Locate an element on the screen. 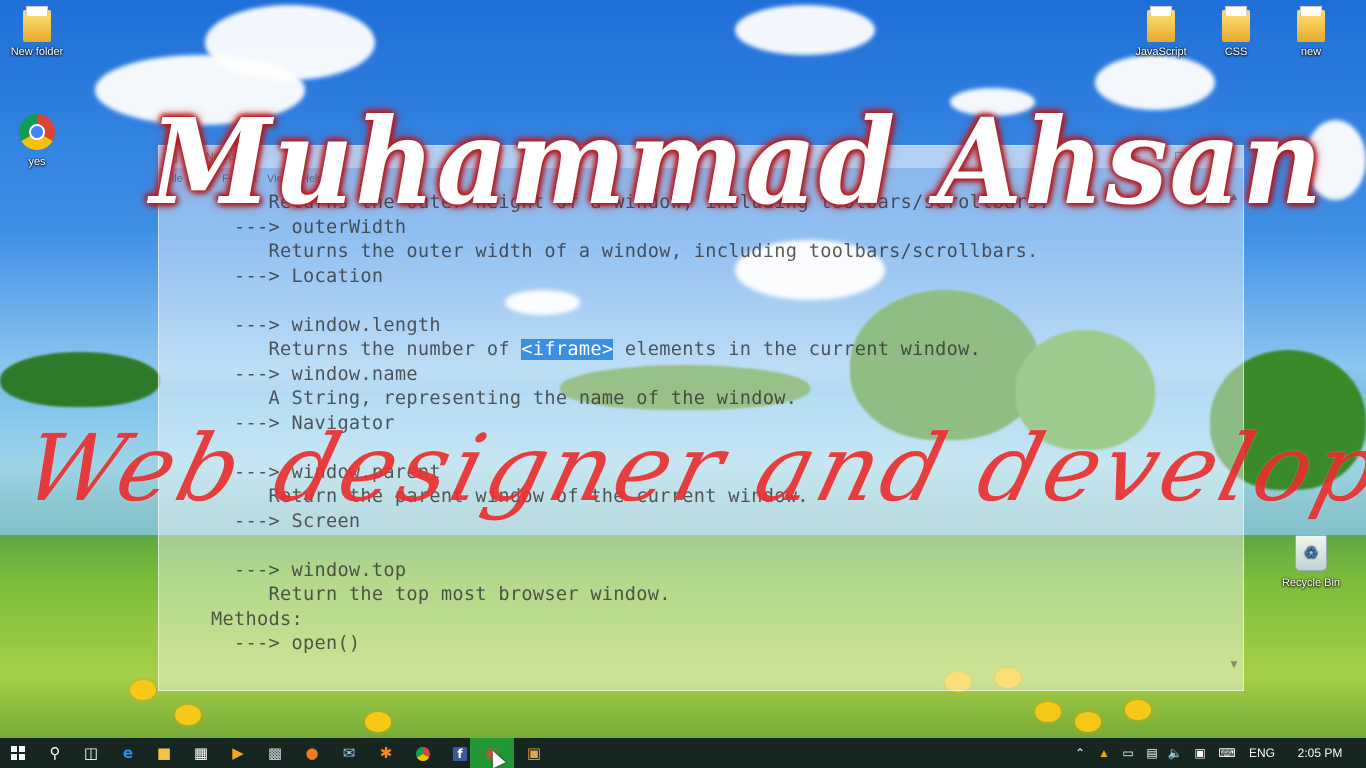  desktop-icon-label: JavaScript is located at coordinates (1161, 52).